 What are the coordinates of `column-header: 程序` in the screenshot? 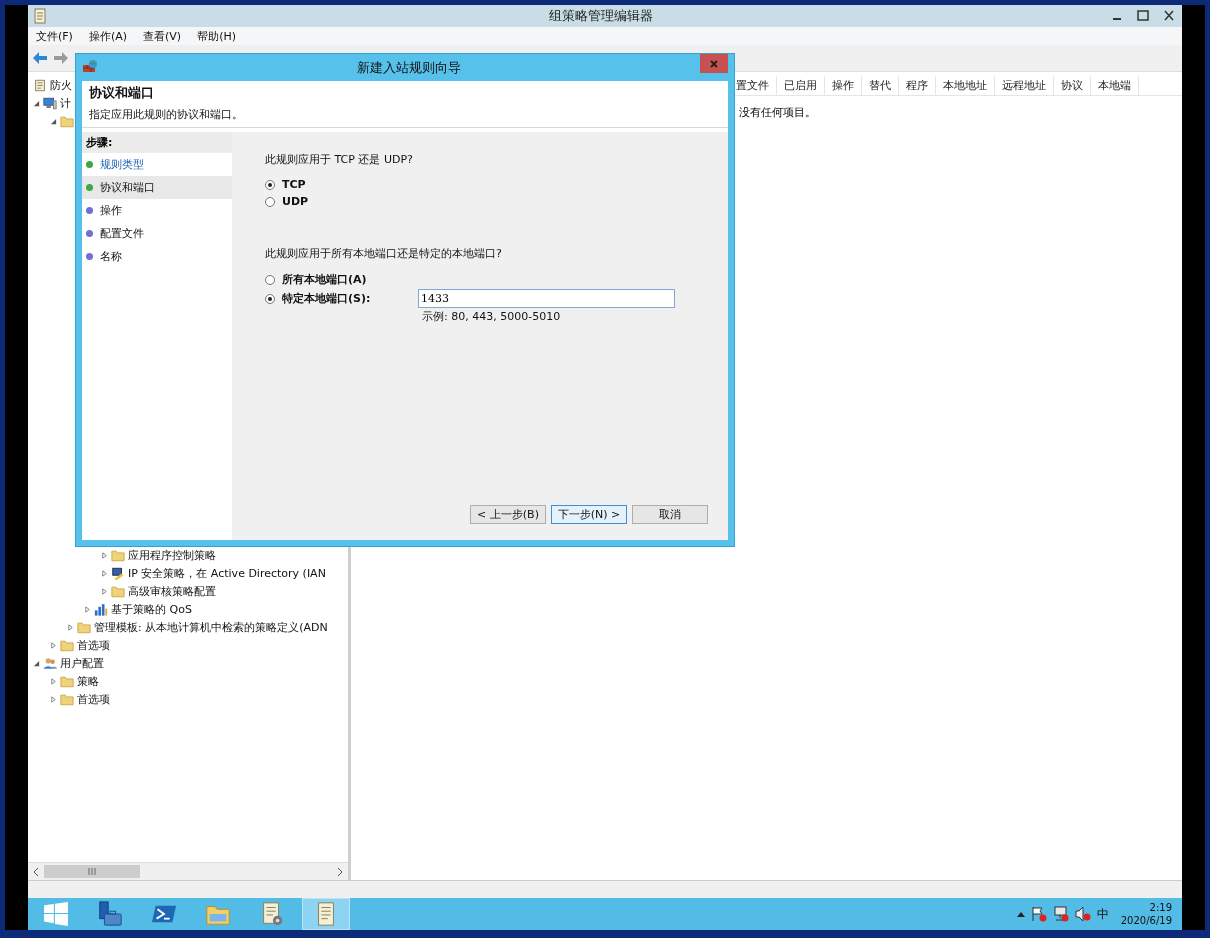 It's located at (917, 85).